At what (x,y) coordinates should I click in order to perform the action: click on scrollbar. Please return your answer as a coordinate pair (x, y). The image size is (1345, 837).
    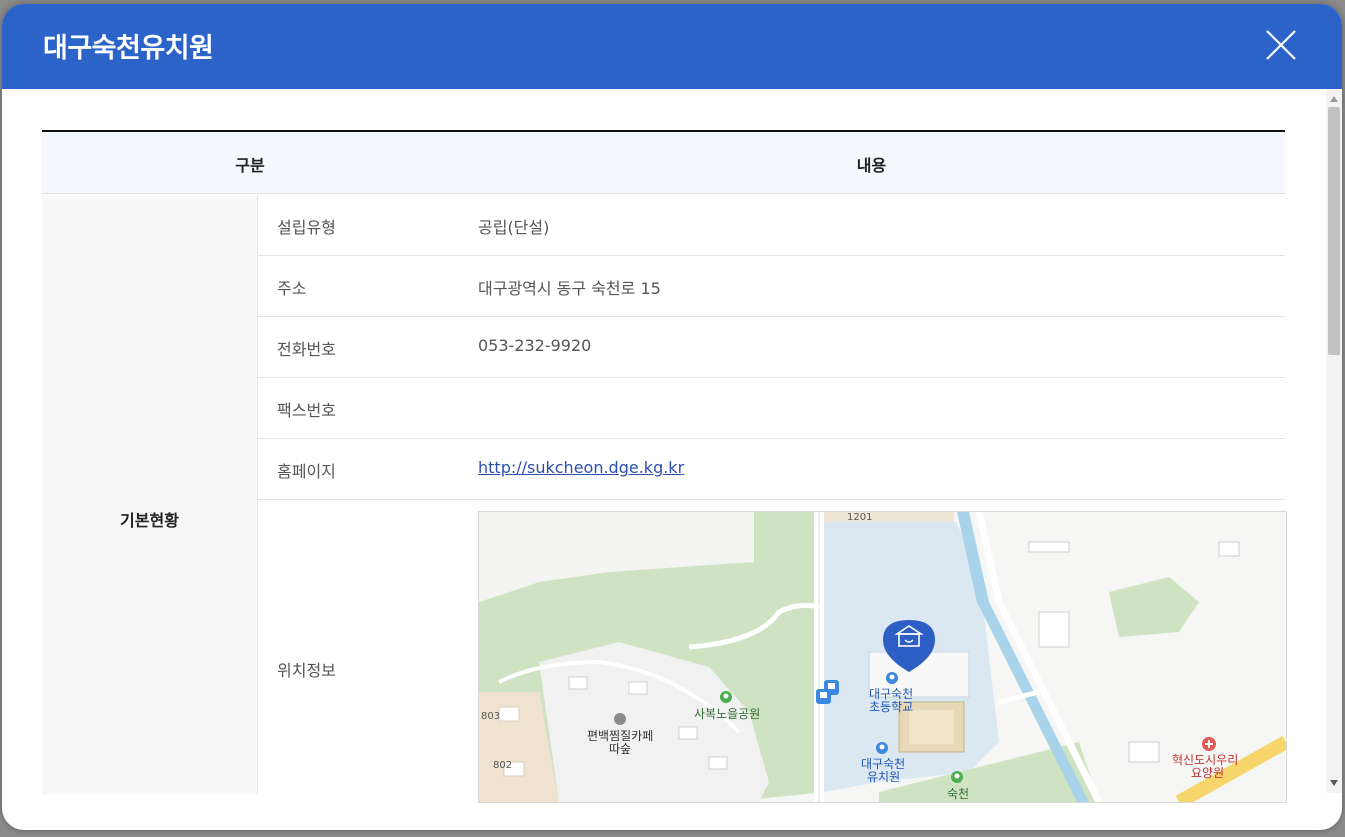
    Looking at the image, I should click on (1334, 441).